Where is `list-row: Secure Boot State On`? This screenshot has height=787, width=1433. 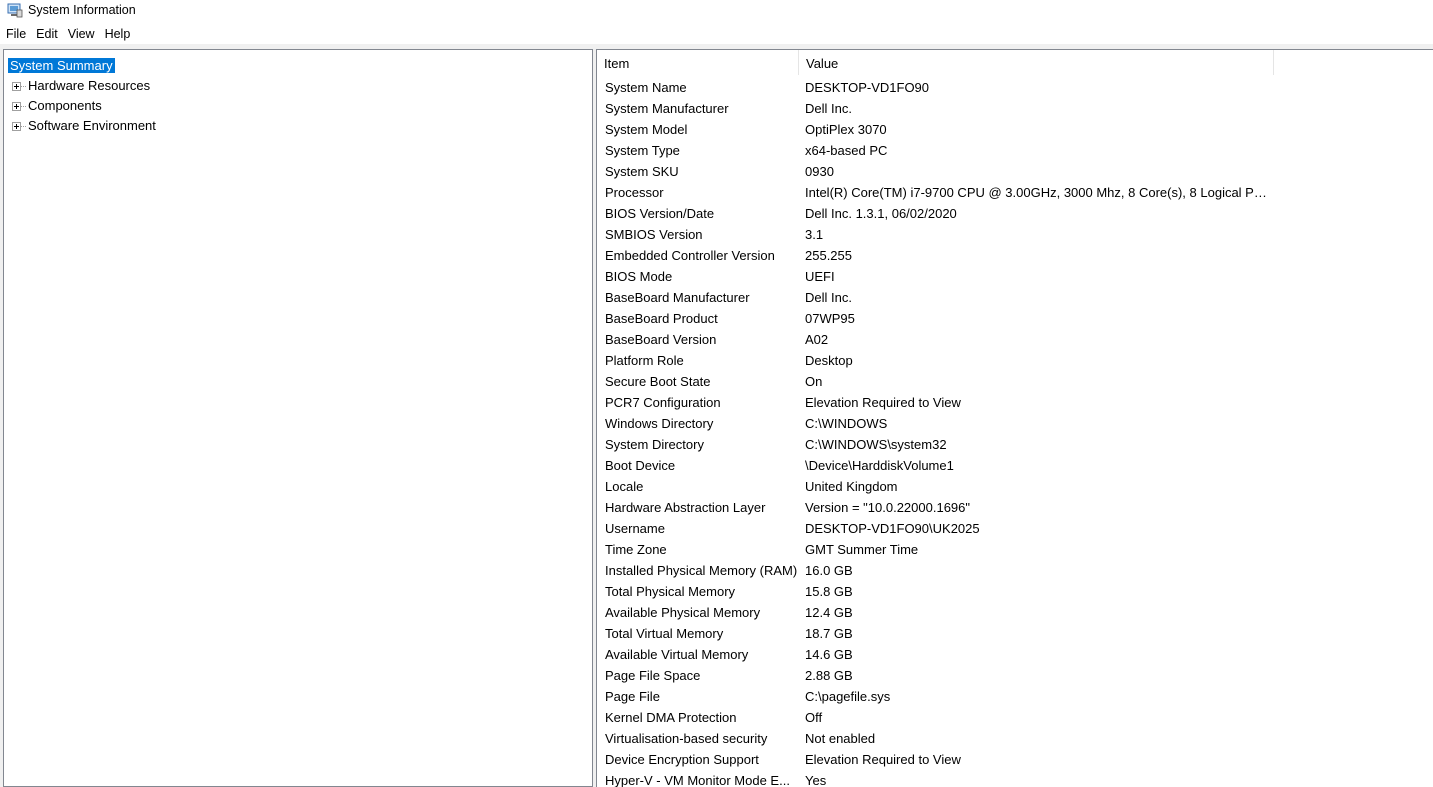
list-row: Secure Boot State On is located at coordinates (1015, 381).